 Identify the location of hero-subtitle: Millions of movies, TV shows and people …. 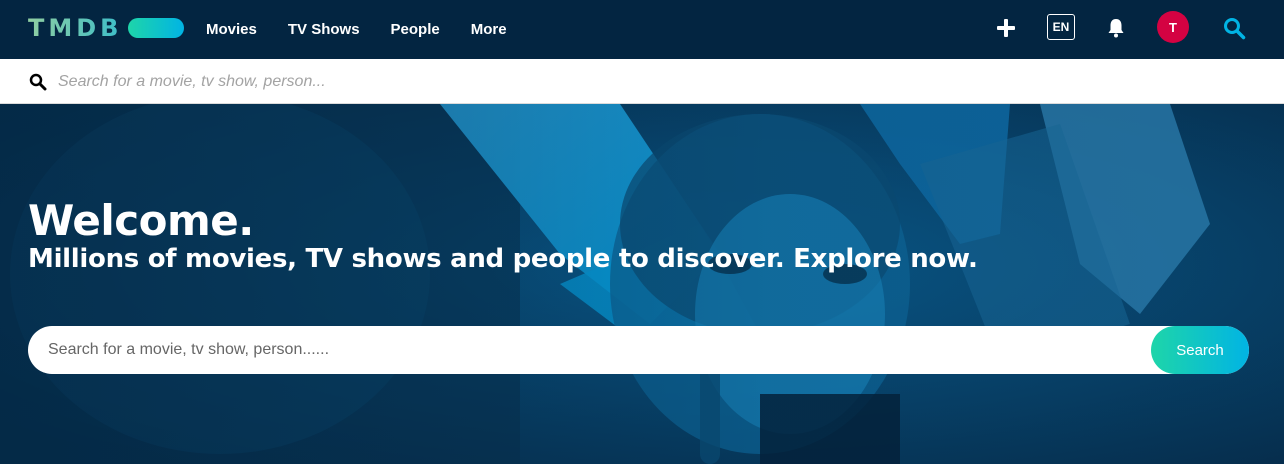
(503, 259).